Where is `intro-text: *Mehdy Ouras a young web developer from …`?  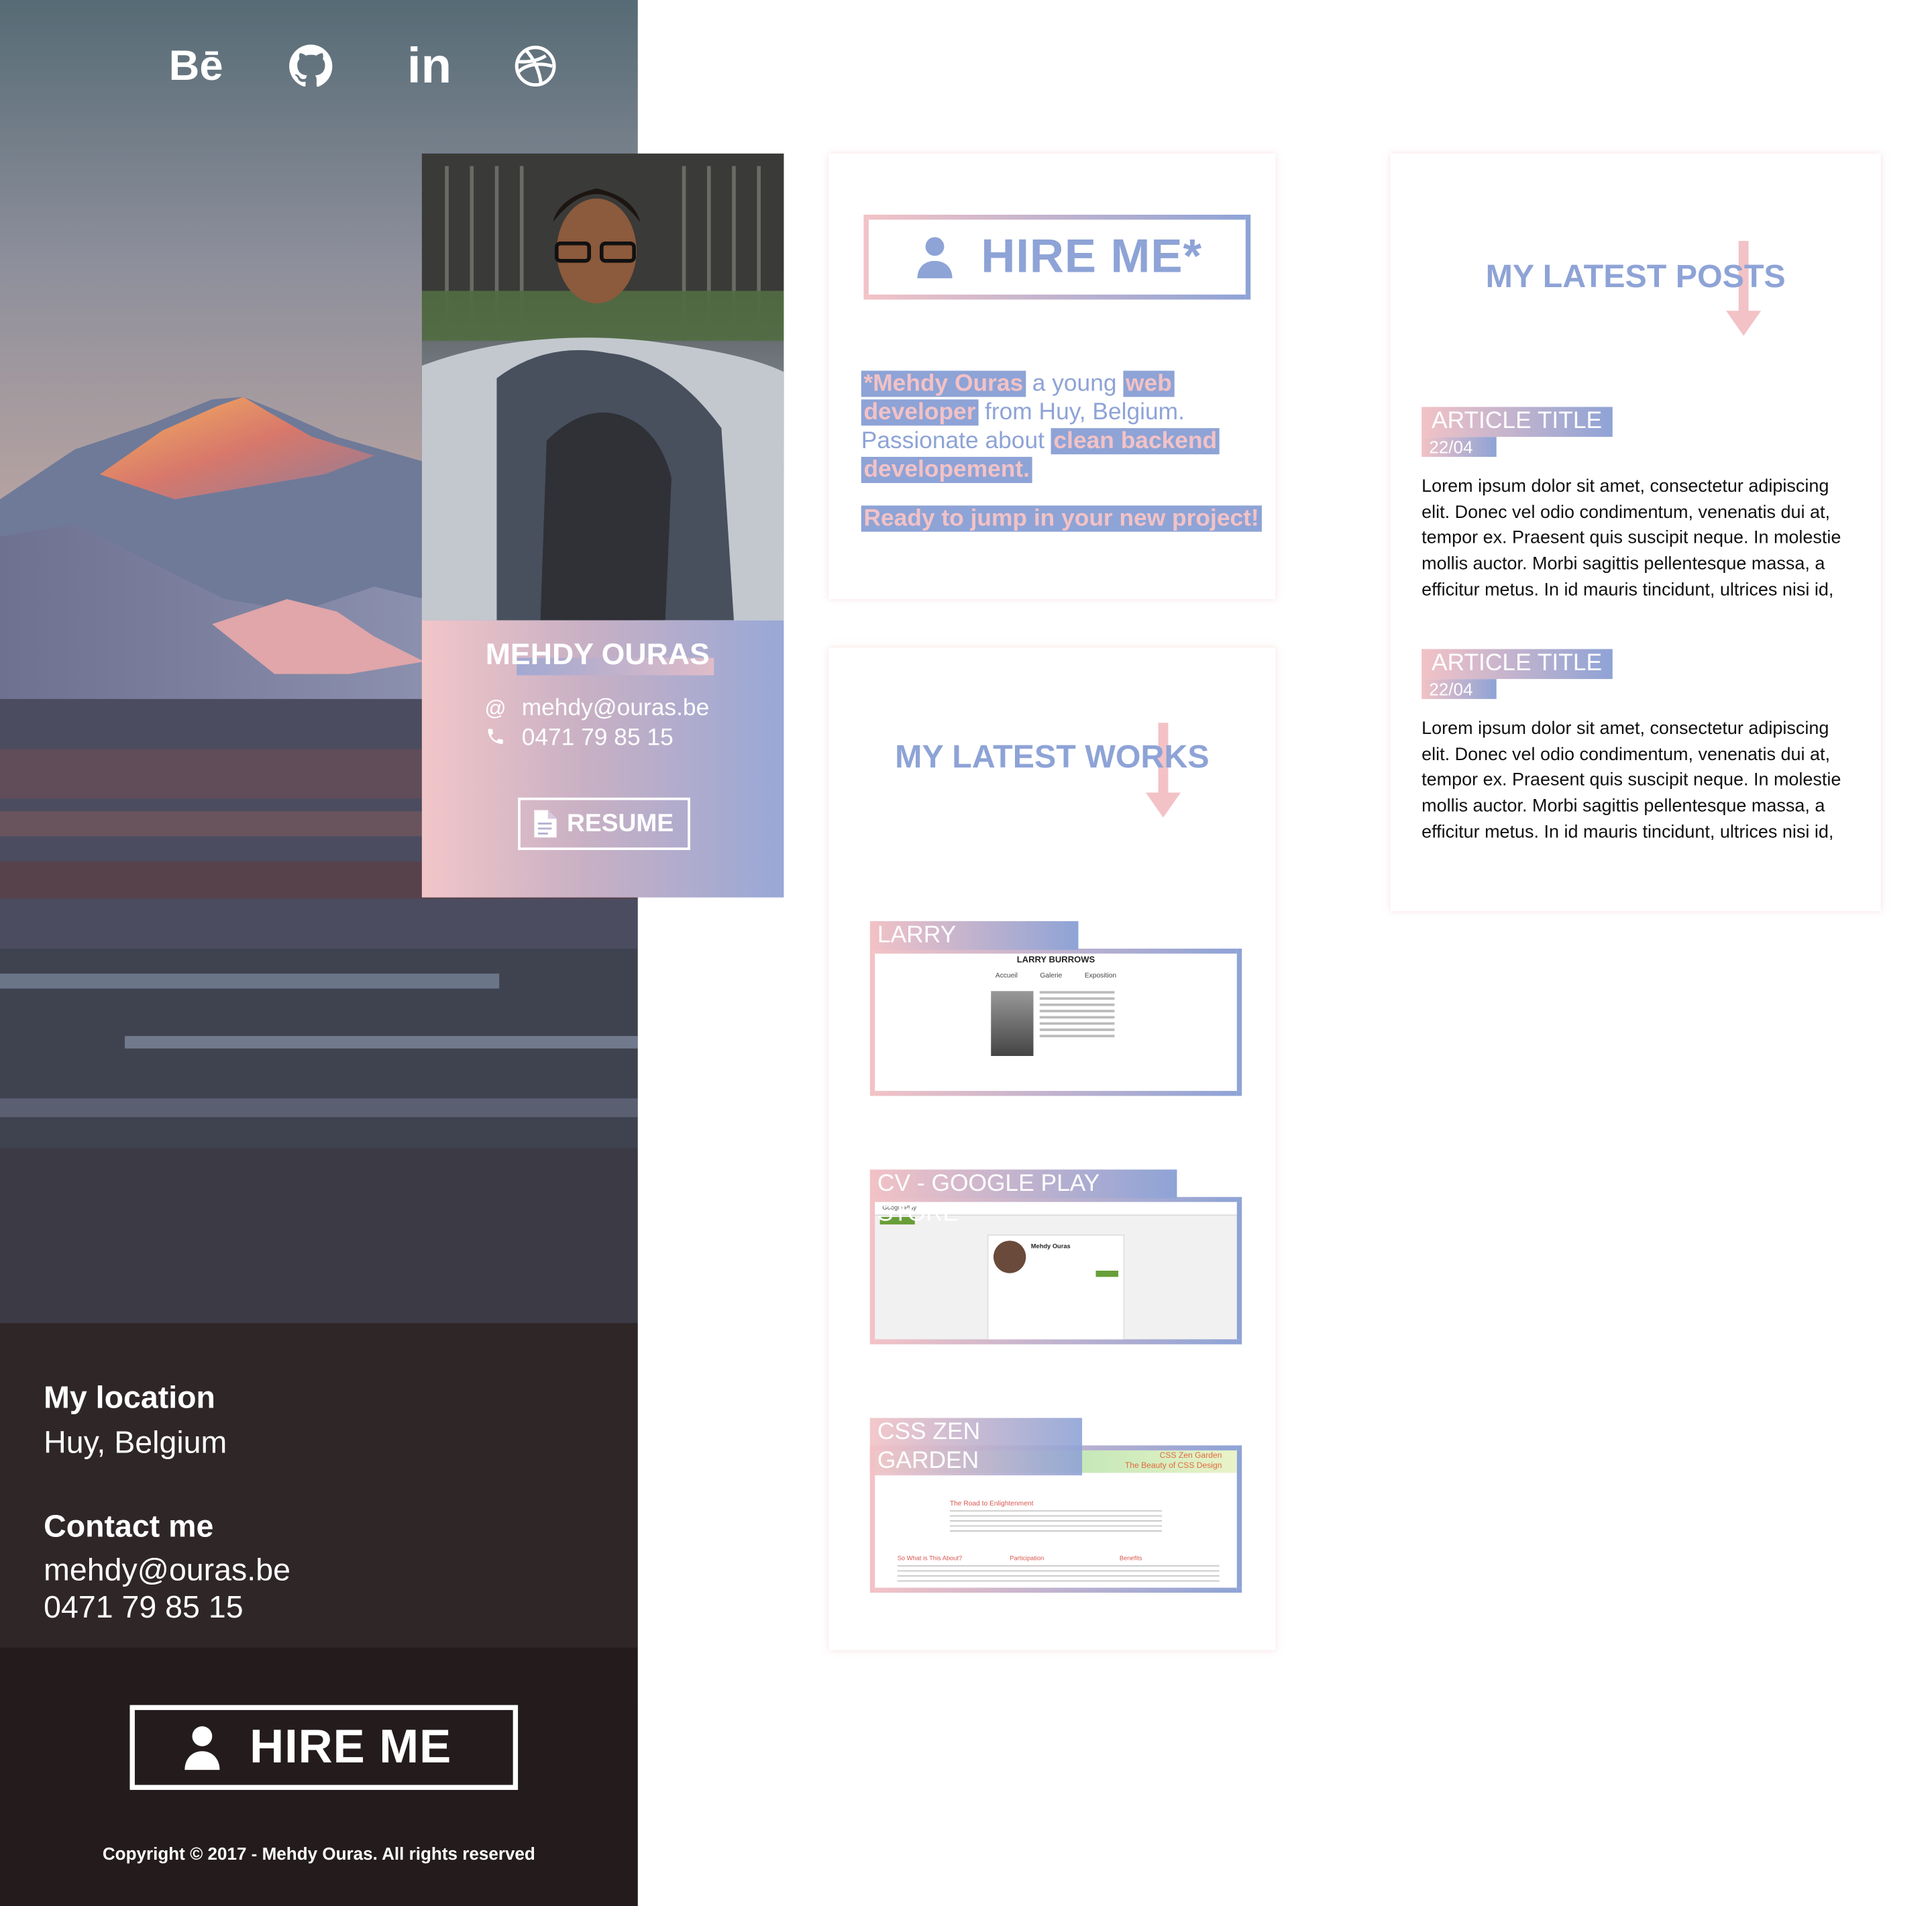 intro-text: *Mehdy Ouras a young web developer from … is located at coordinates (1055, 427).